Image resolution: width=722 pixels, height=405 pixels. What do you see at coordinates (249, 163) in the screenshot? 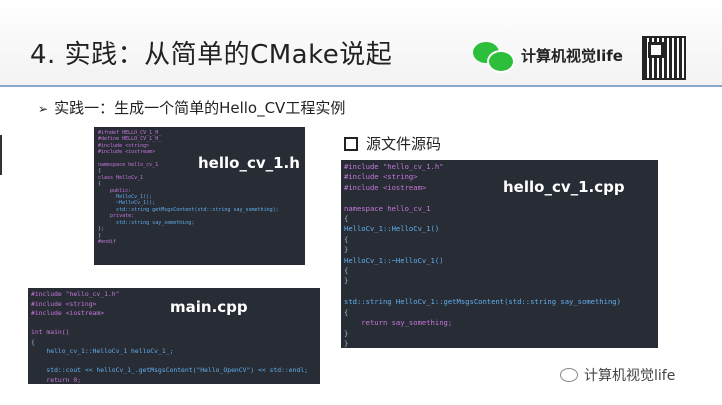
I see `panel-label-header: hello_cv_1.h` at bounding box center [249, 163].